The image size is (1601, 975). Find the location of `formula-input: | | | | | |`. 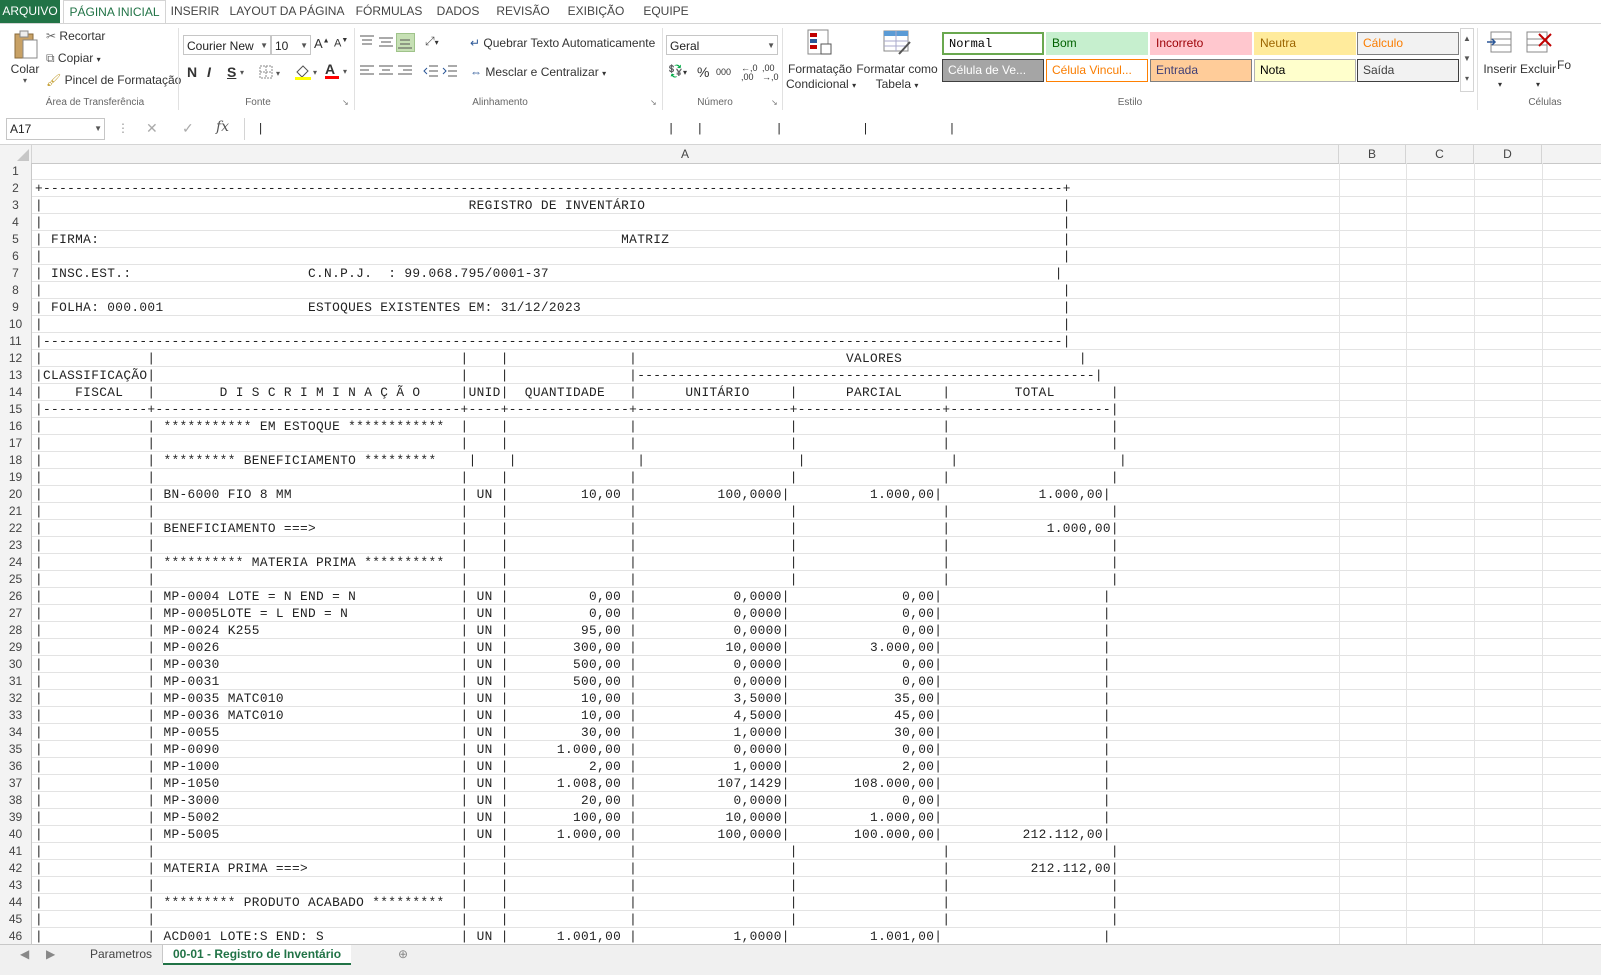

formula-input: | | | | | | is located at coordinates (922, 129).